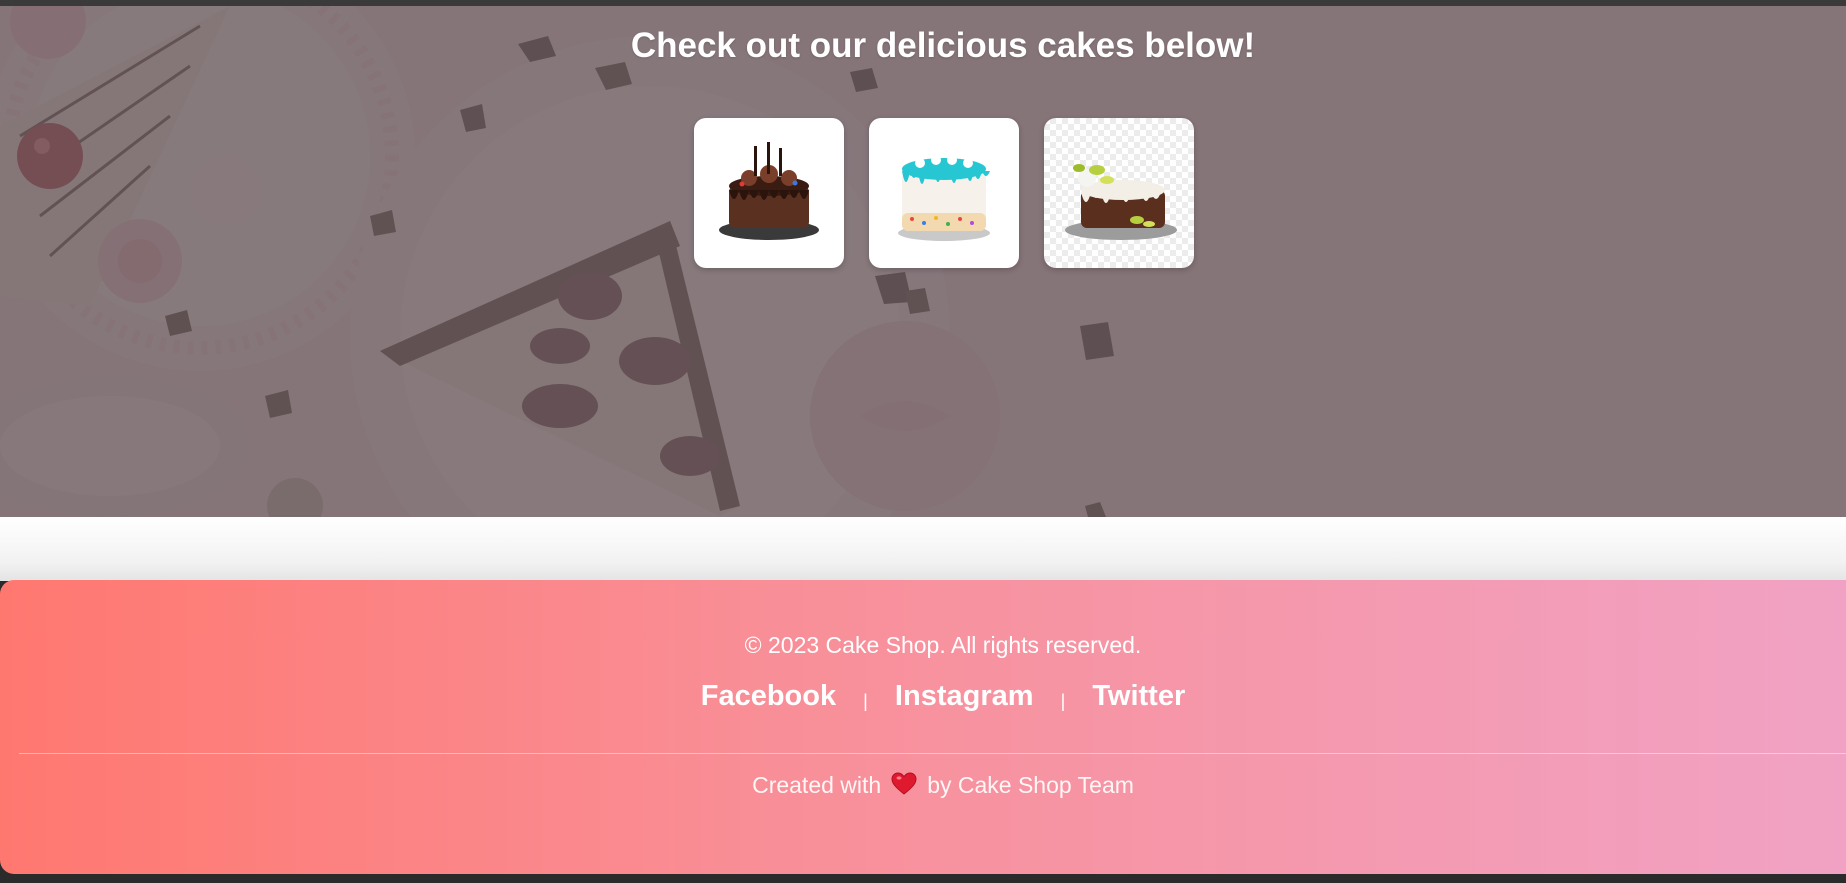 This screenshot has height=883, width=1846. I want to click on blue-drip-cake-image, so click(944, 198).